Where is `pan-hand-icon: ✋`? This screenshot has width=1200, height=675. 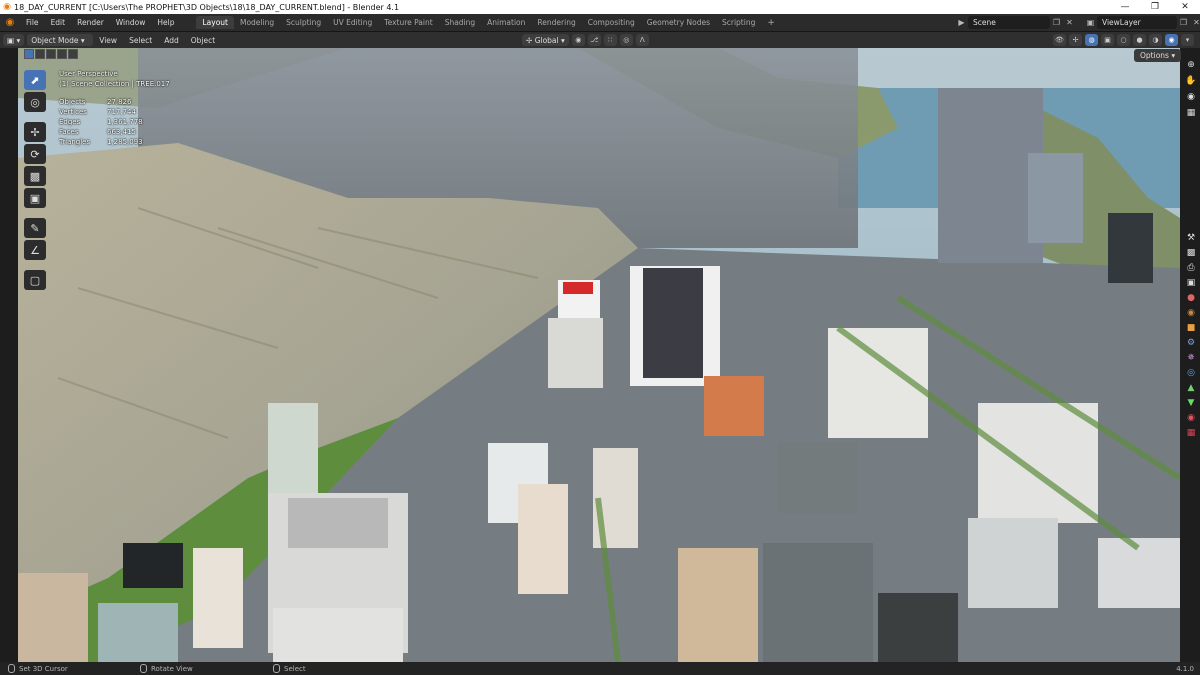
pan-hand-icon: ✋ is located at coordinates (1190, 81).